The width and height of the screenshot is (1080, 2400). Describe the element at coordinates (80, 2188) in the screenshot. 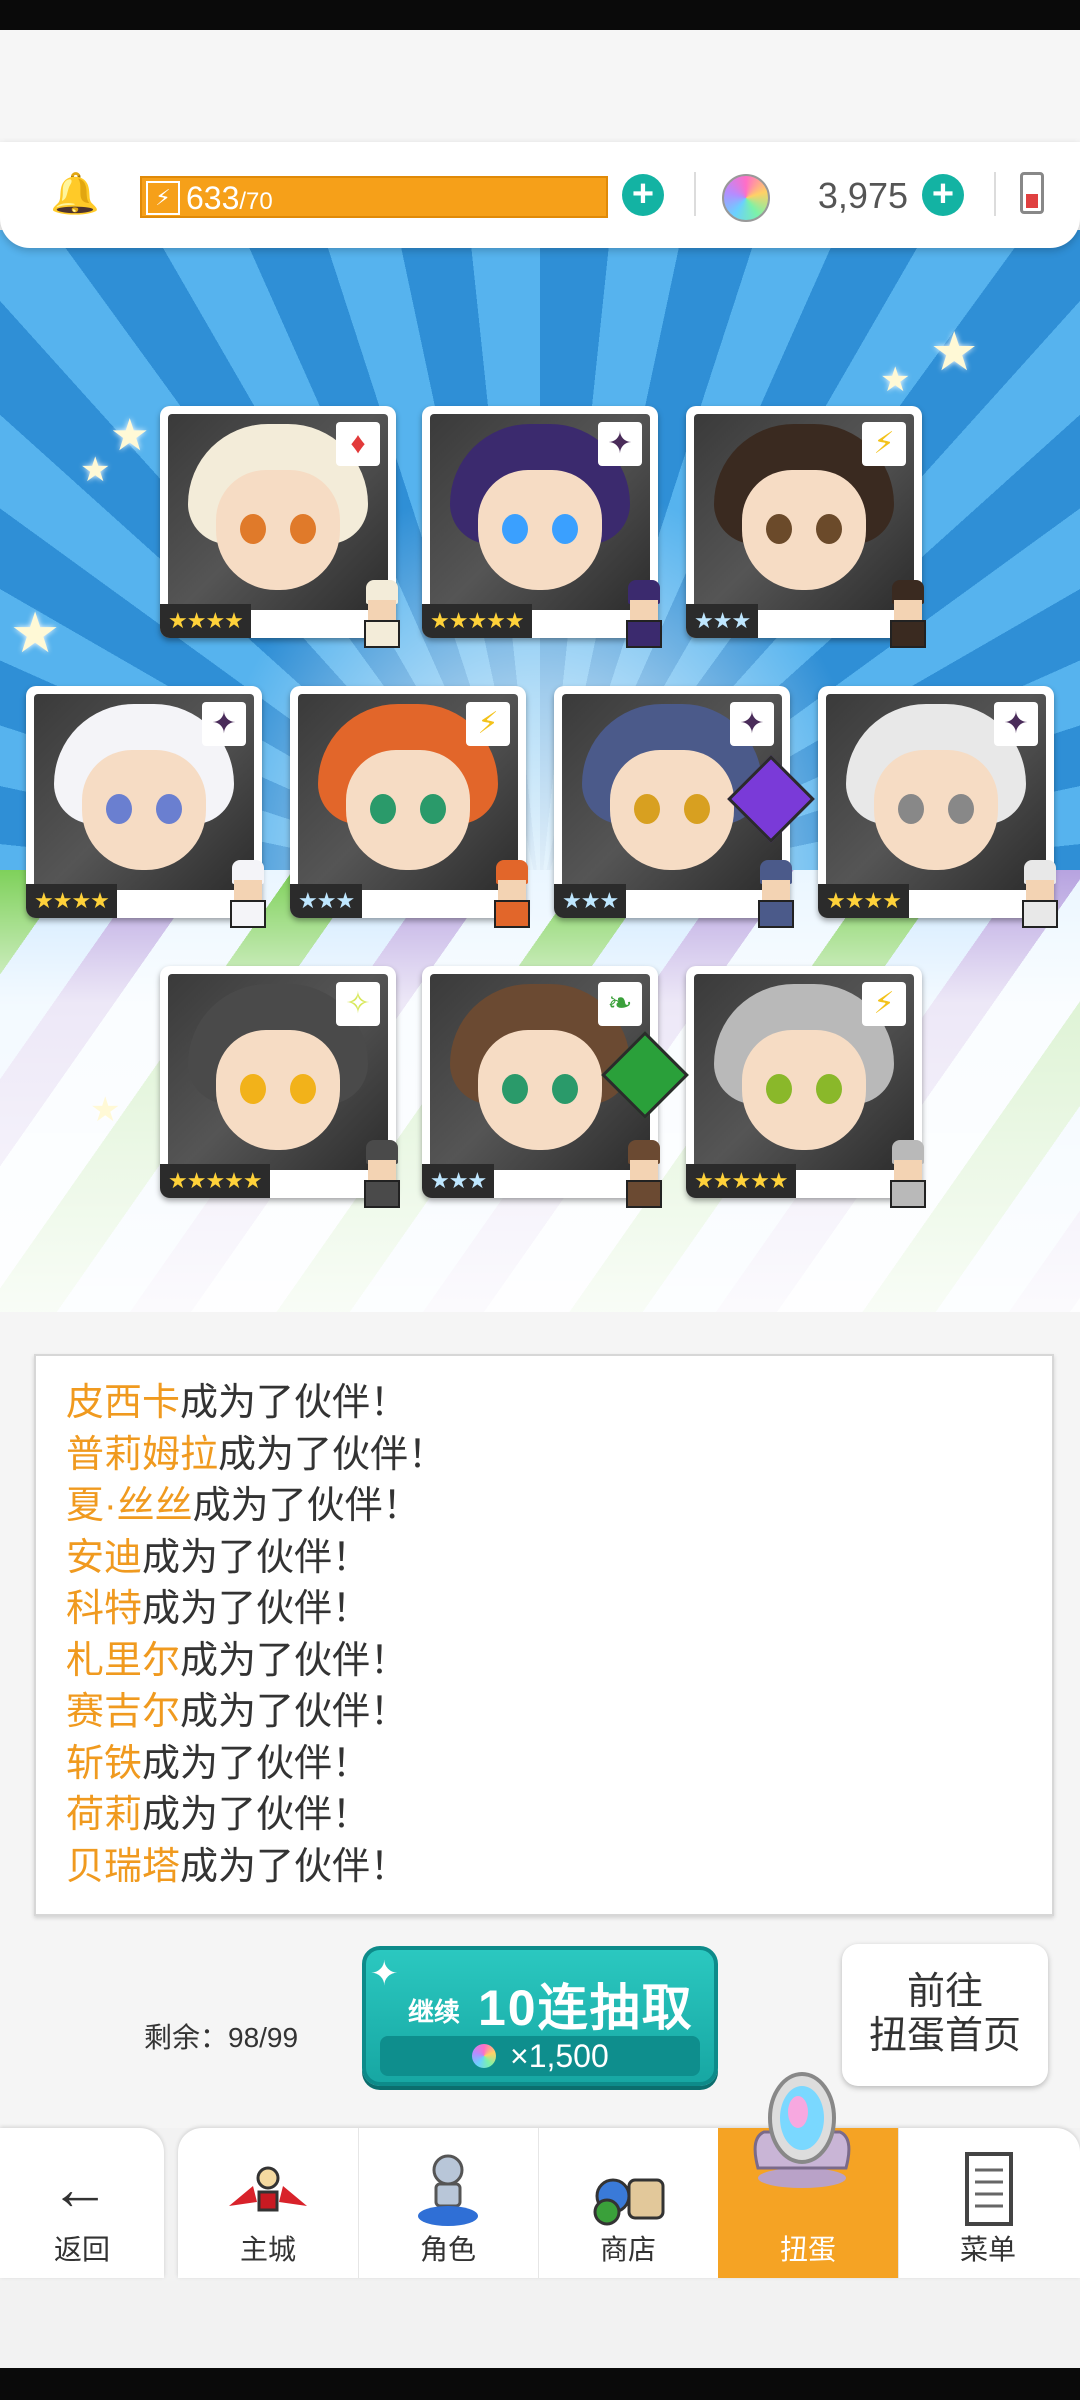

I see `back-arrow-icon: ←` at that location.